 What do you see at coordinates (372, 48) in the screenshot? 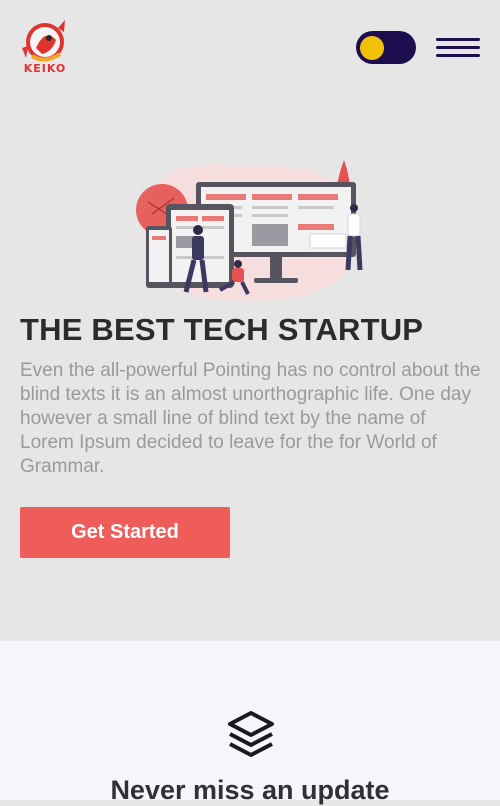
I see `toggle-knob` at bounding box center [372, 48].